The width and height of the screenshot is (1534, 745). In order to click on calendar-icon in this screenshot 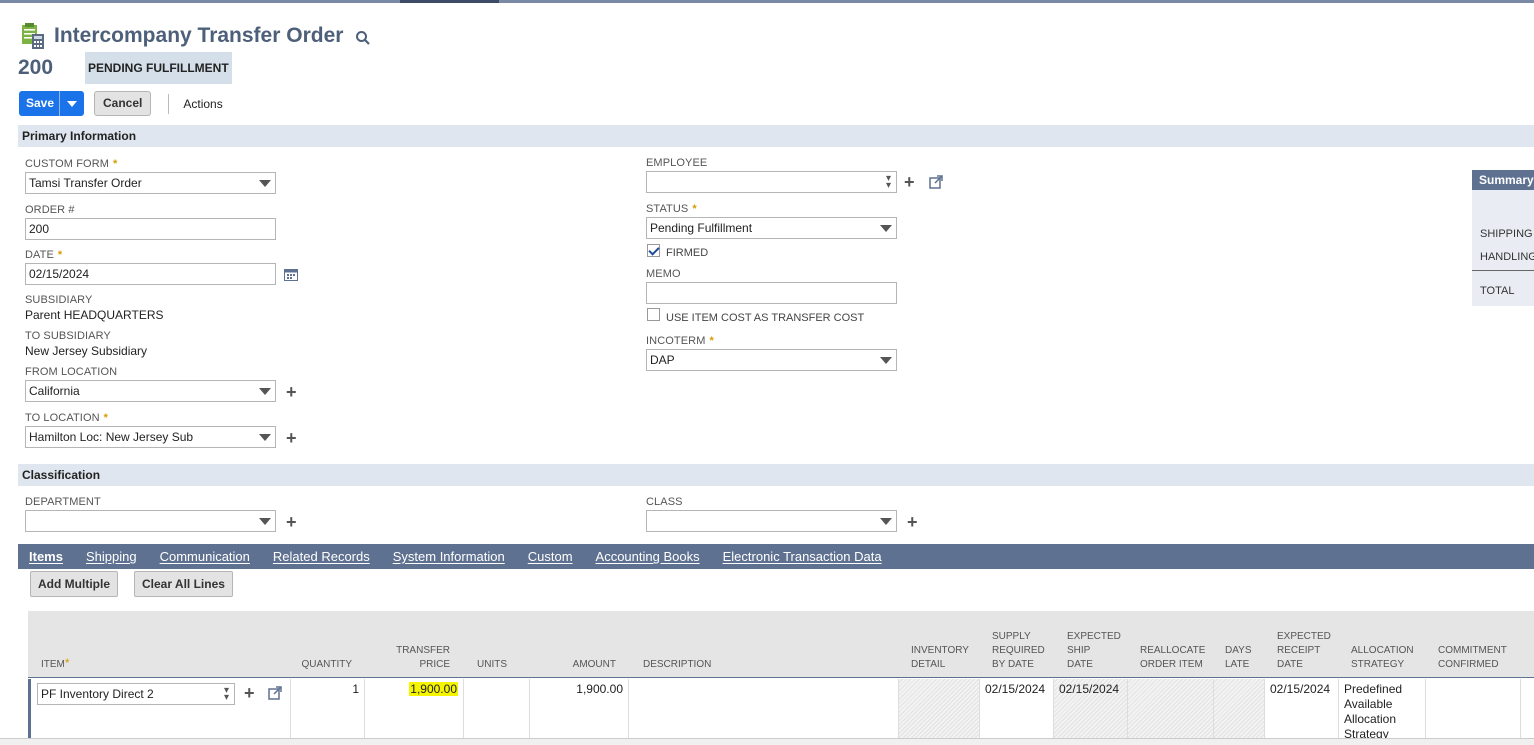, I will do `click(291, 274)`.